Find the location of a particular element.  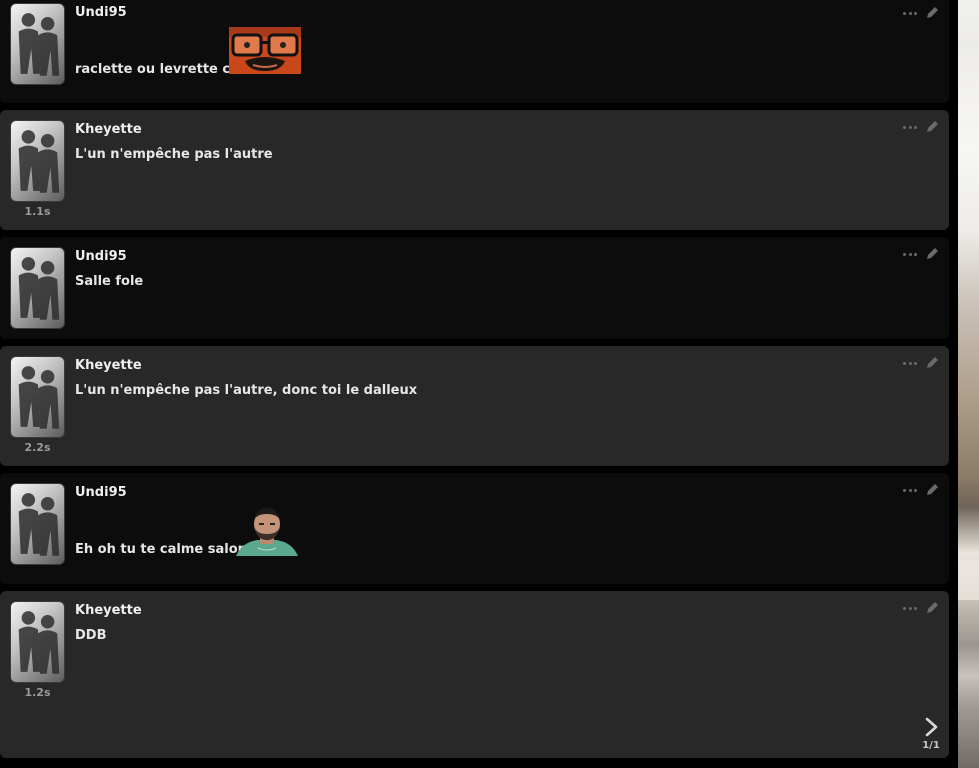

glasses-man-emote is located at coordinates (265, 50).